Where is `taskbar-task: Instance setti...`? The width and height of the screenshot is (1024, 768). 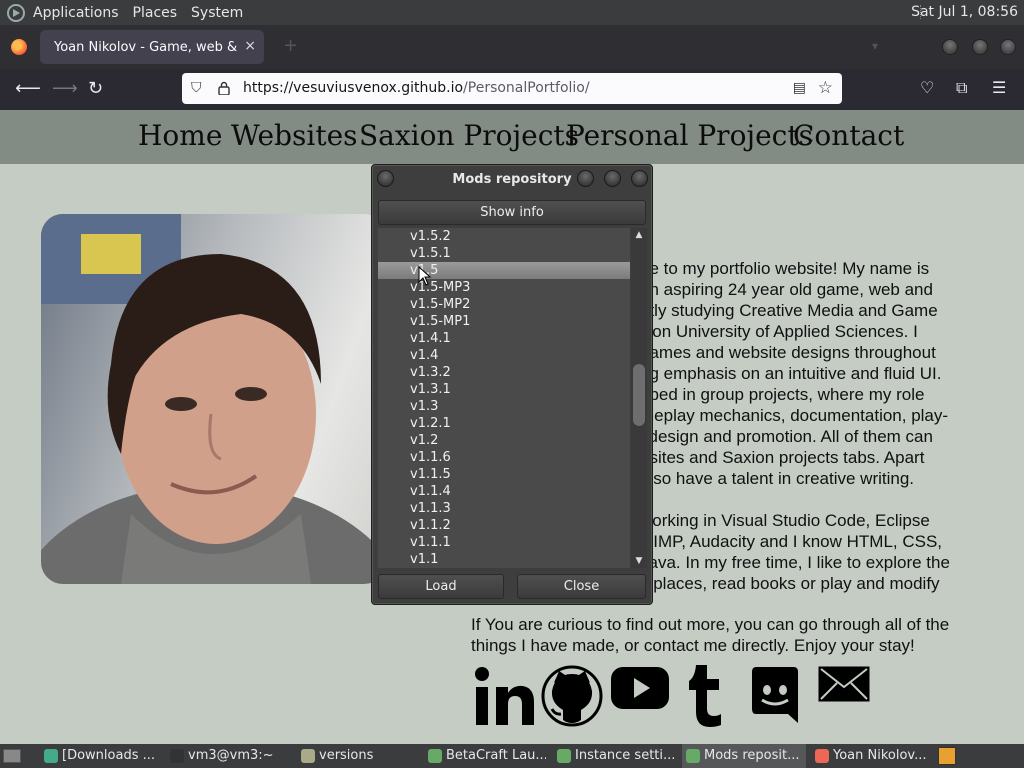 taskbar-task: Instance setti... is located at coordinates (614, 756).